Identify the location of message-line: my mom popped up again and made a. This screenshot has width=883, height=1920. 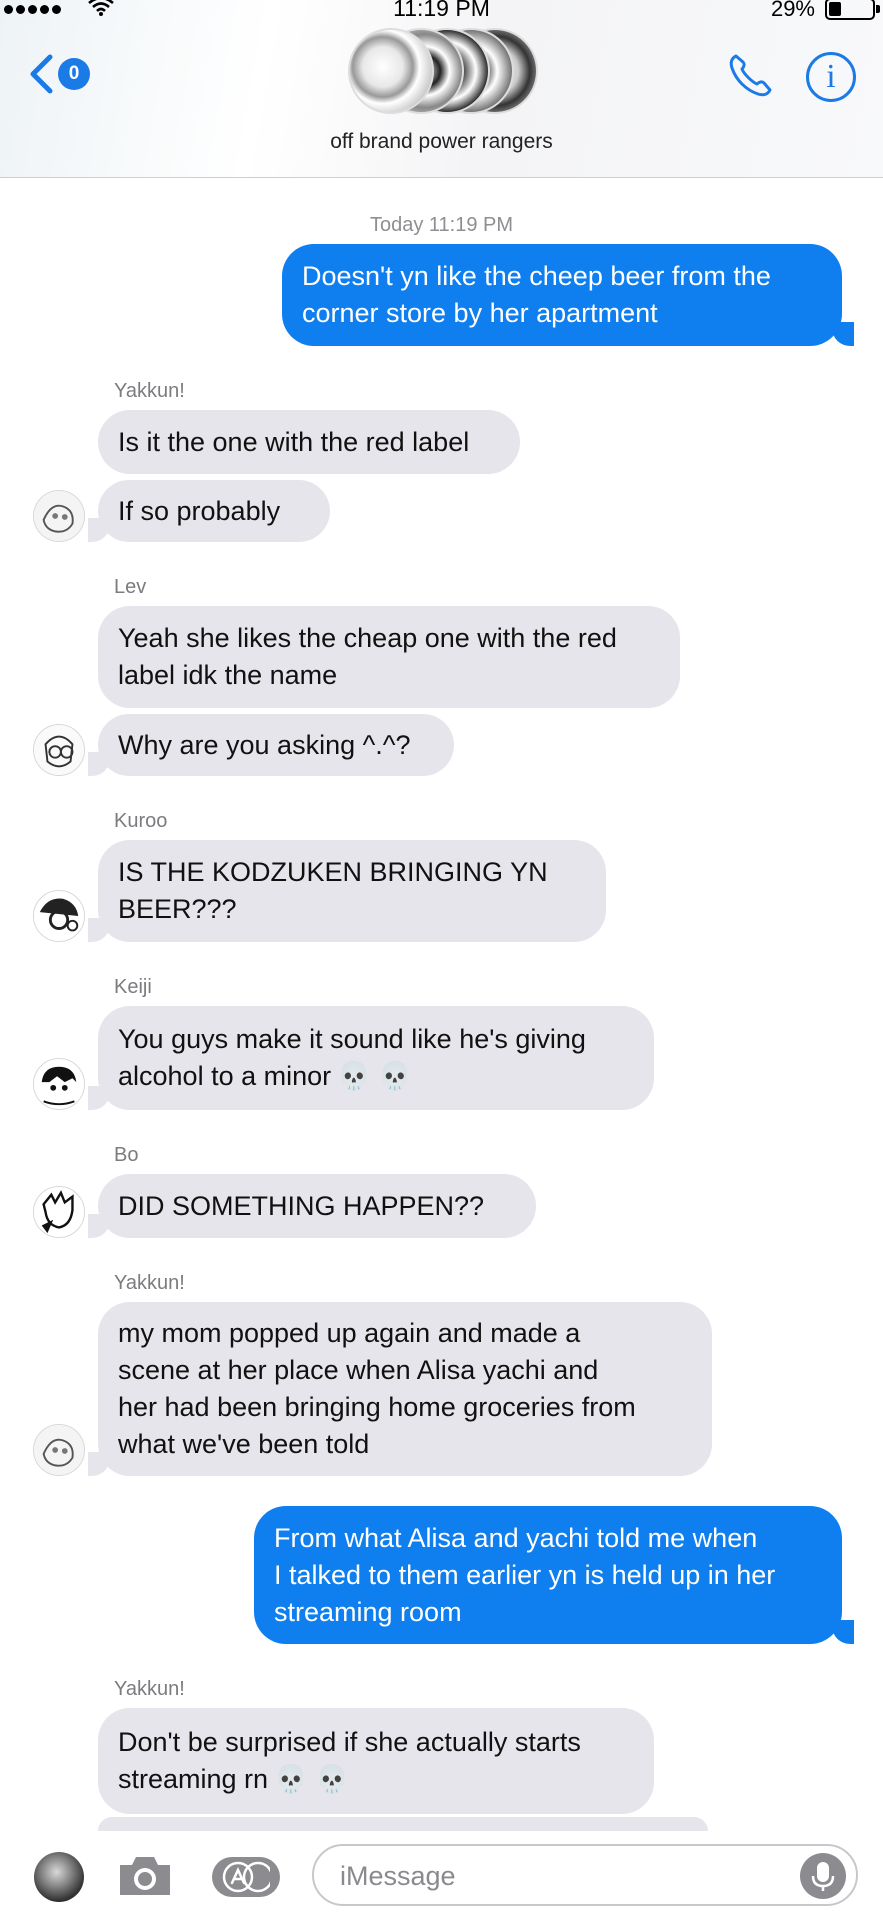
(349, 1333).